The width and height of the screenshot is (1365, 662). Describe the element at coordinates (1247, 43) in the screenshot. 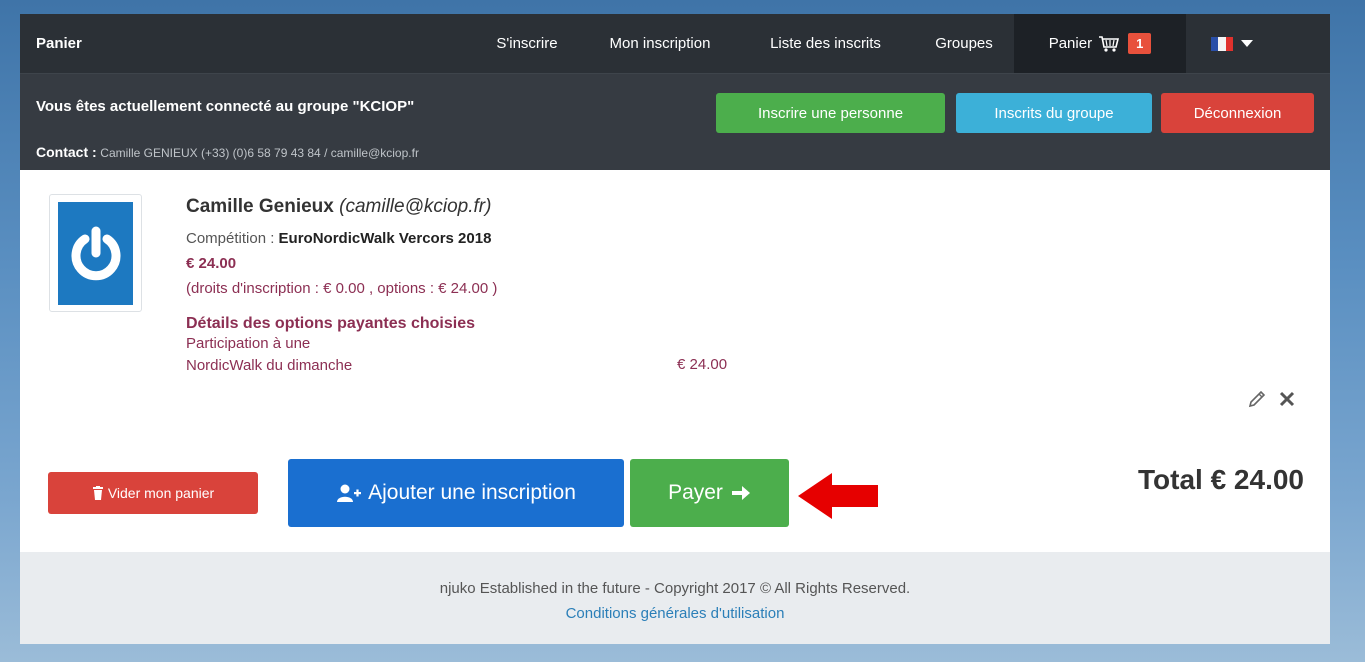

I see `chevron-down-icon` at that location.